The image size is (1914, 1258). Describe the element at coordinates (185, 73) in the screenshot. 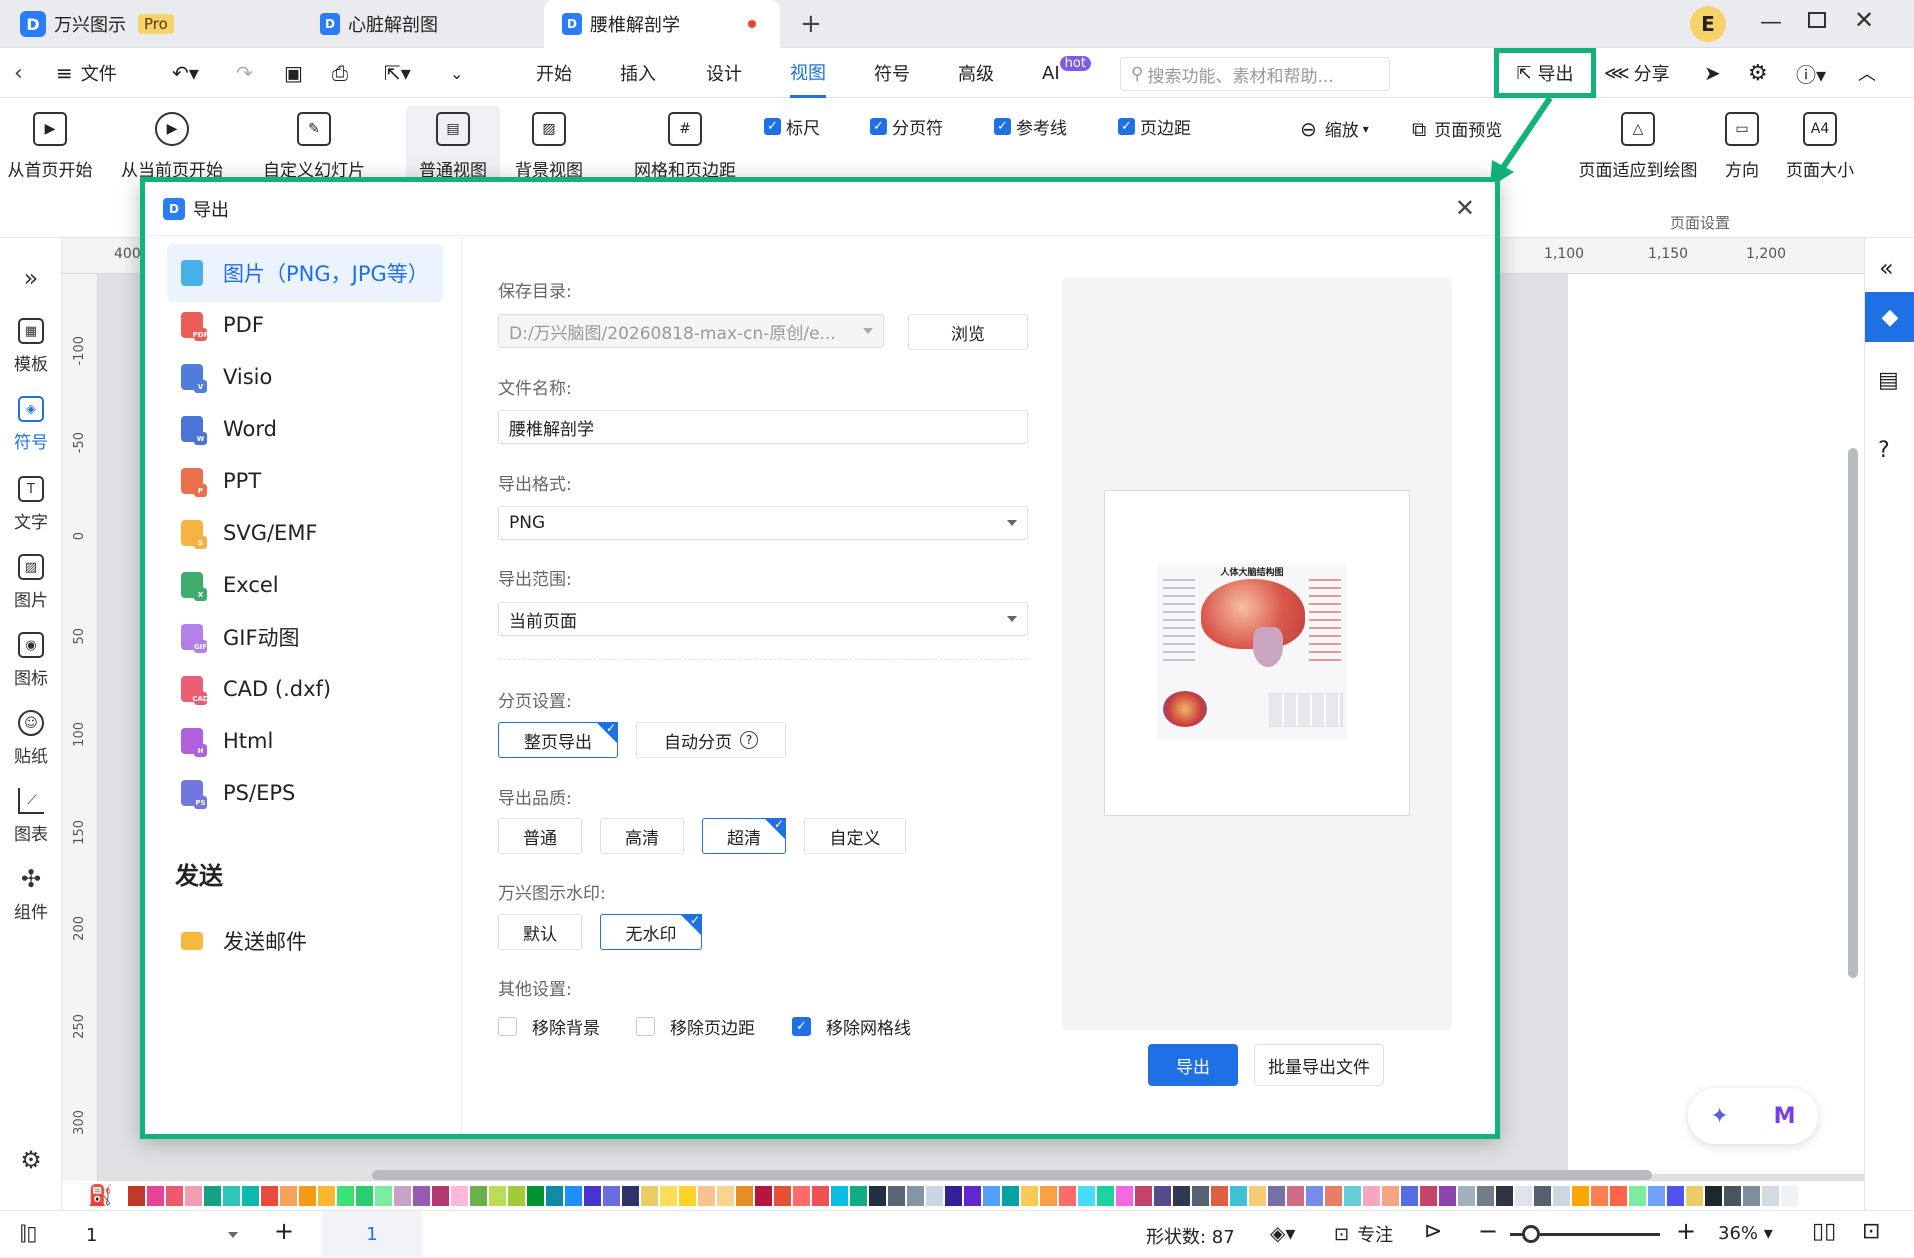

I see `undo-icon: ↶▾` at that location.